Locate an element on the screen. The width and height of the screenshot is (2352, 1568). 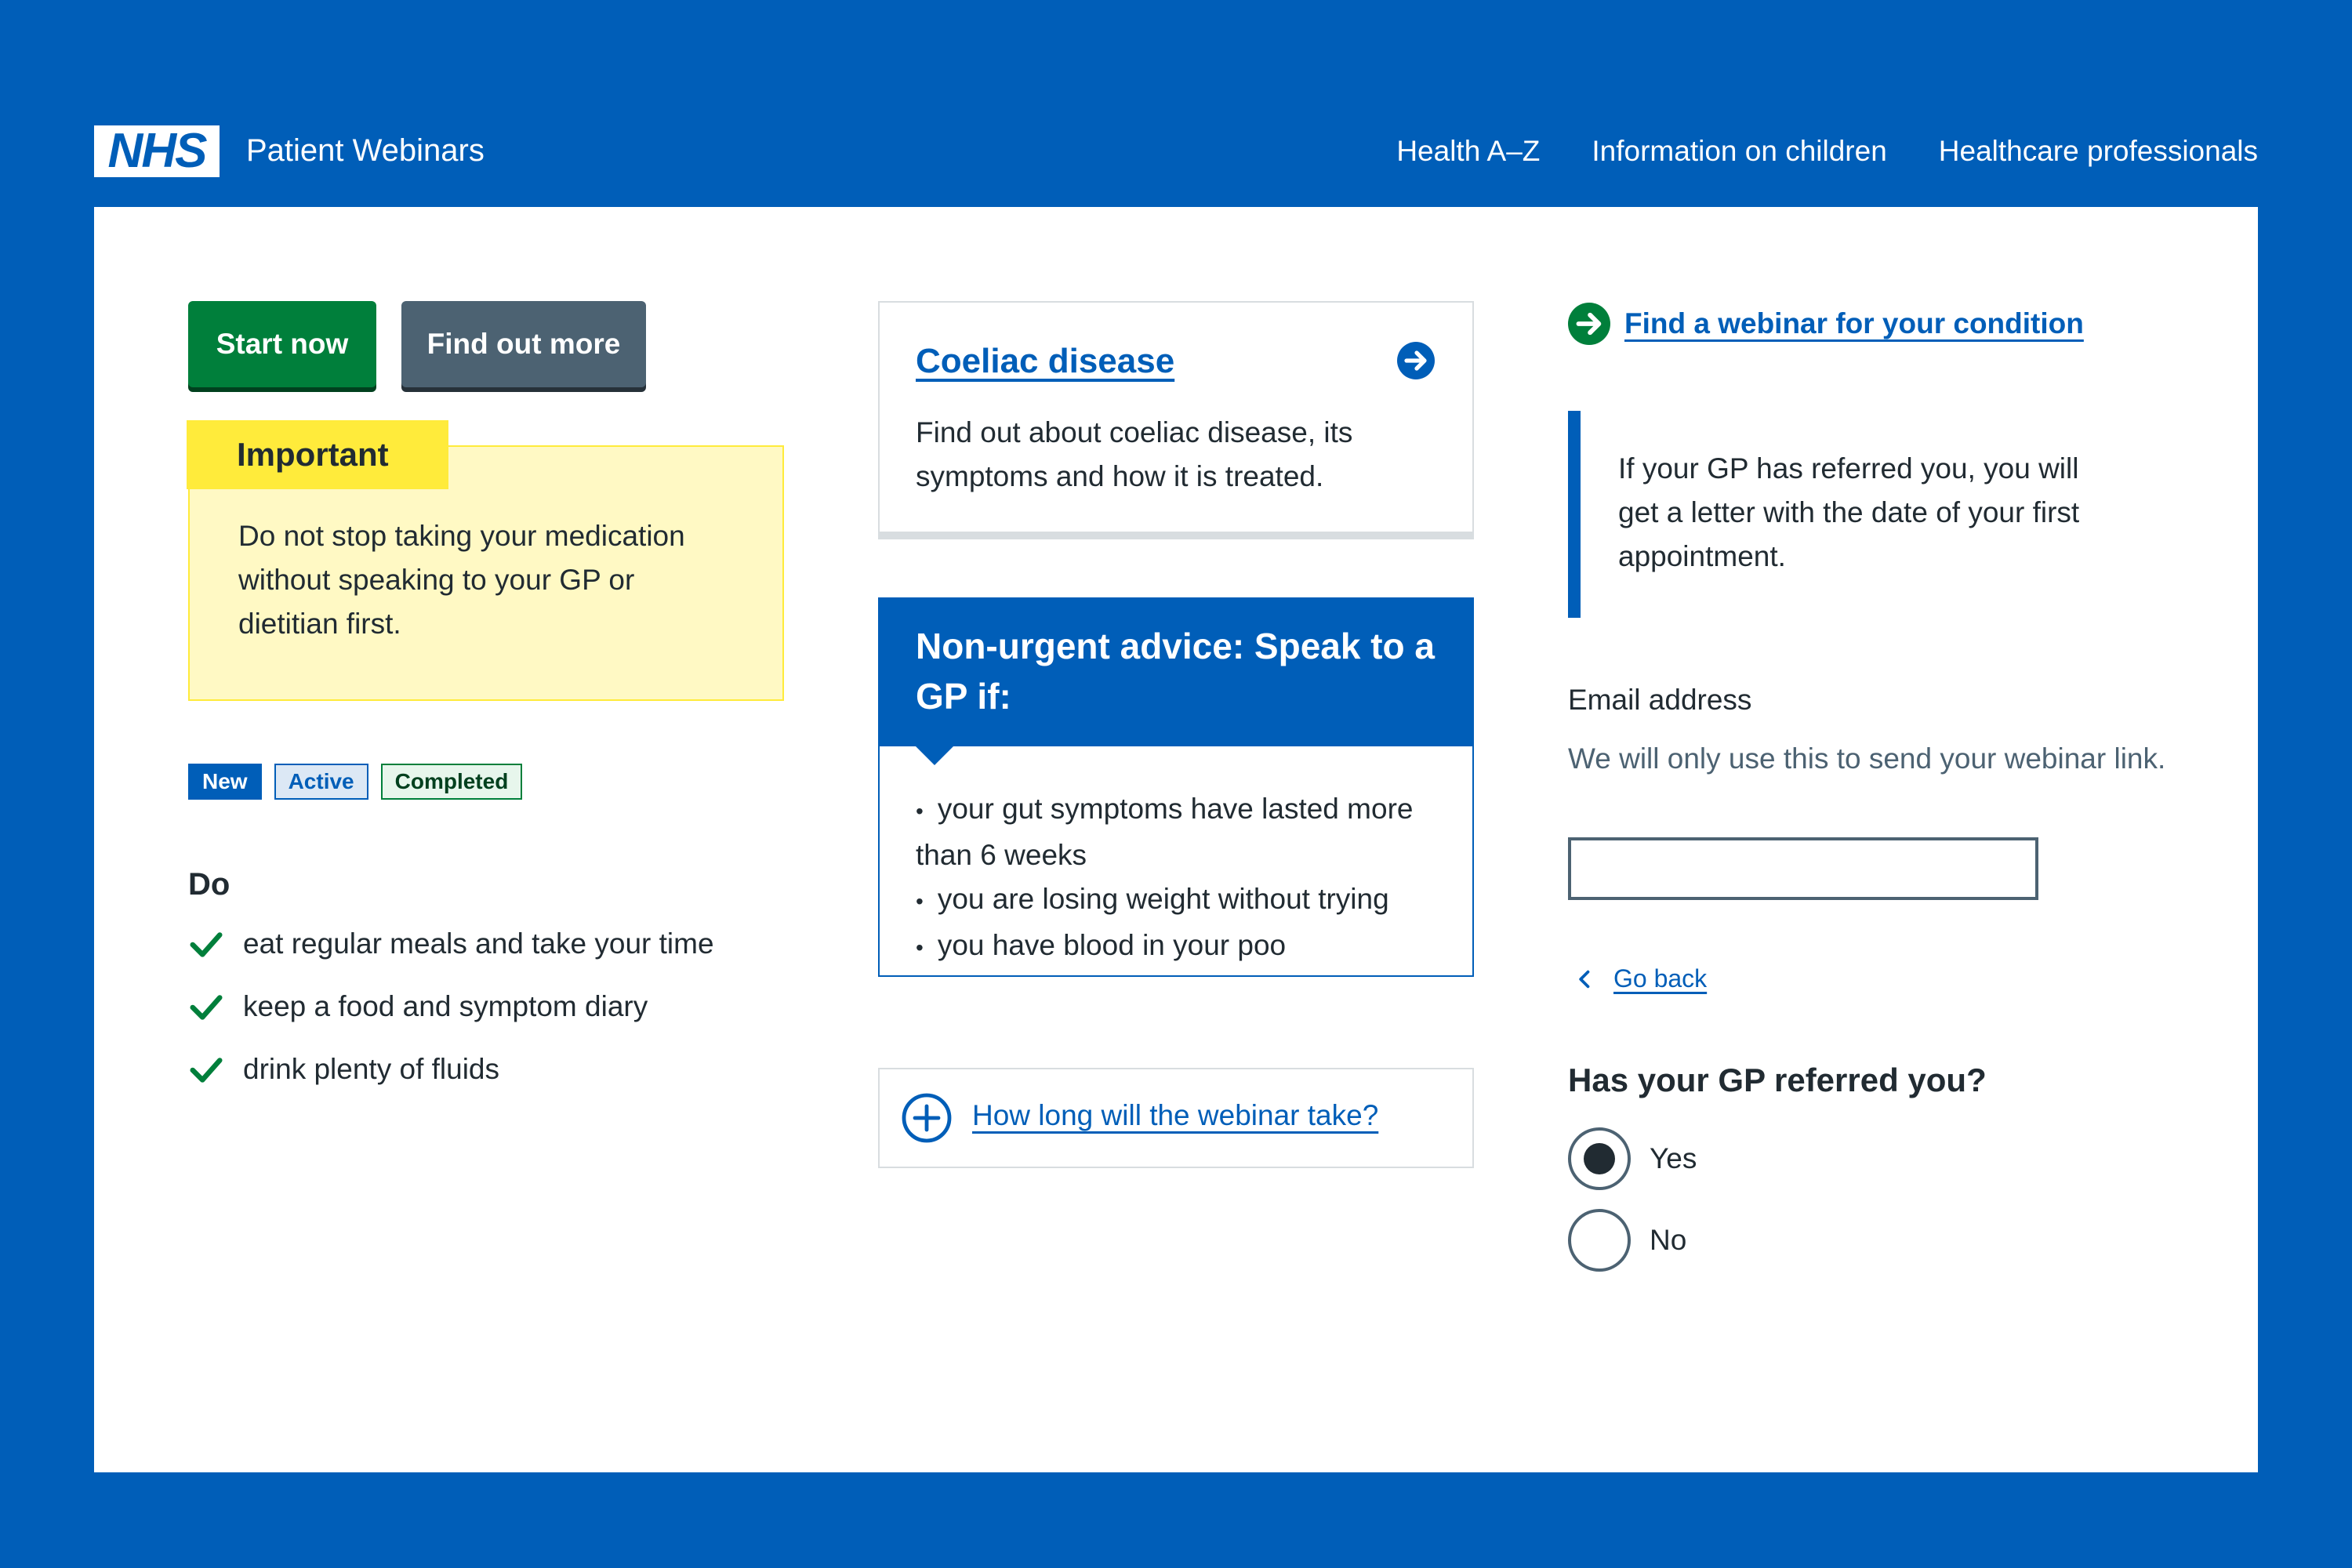
tag-new: New is located at coordinates (225, 782).